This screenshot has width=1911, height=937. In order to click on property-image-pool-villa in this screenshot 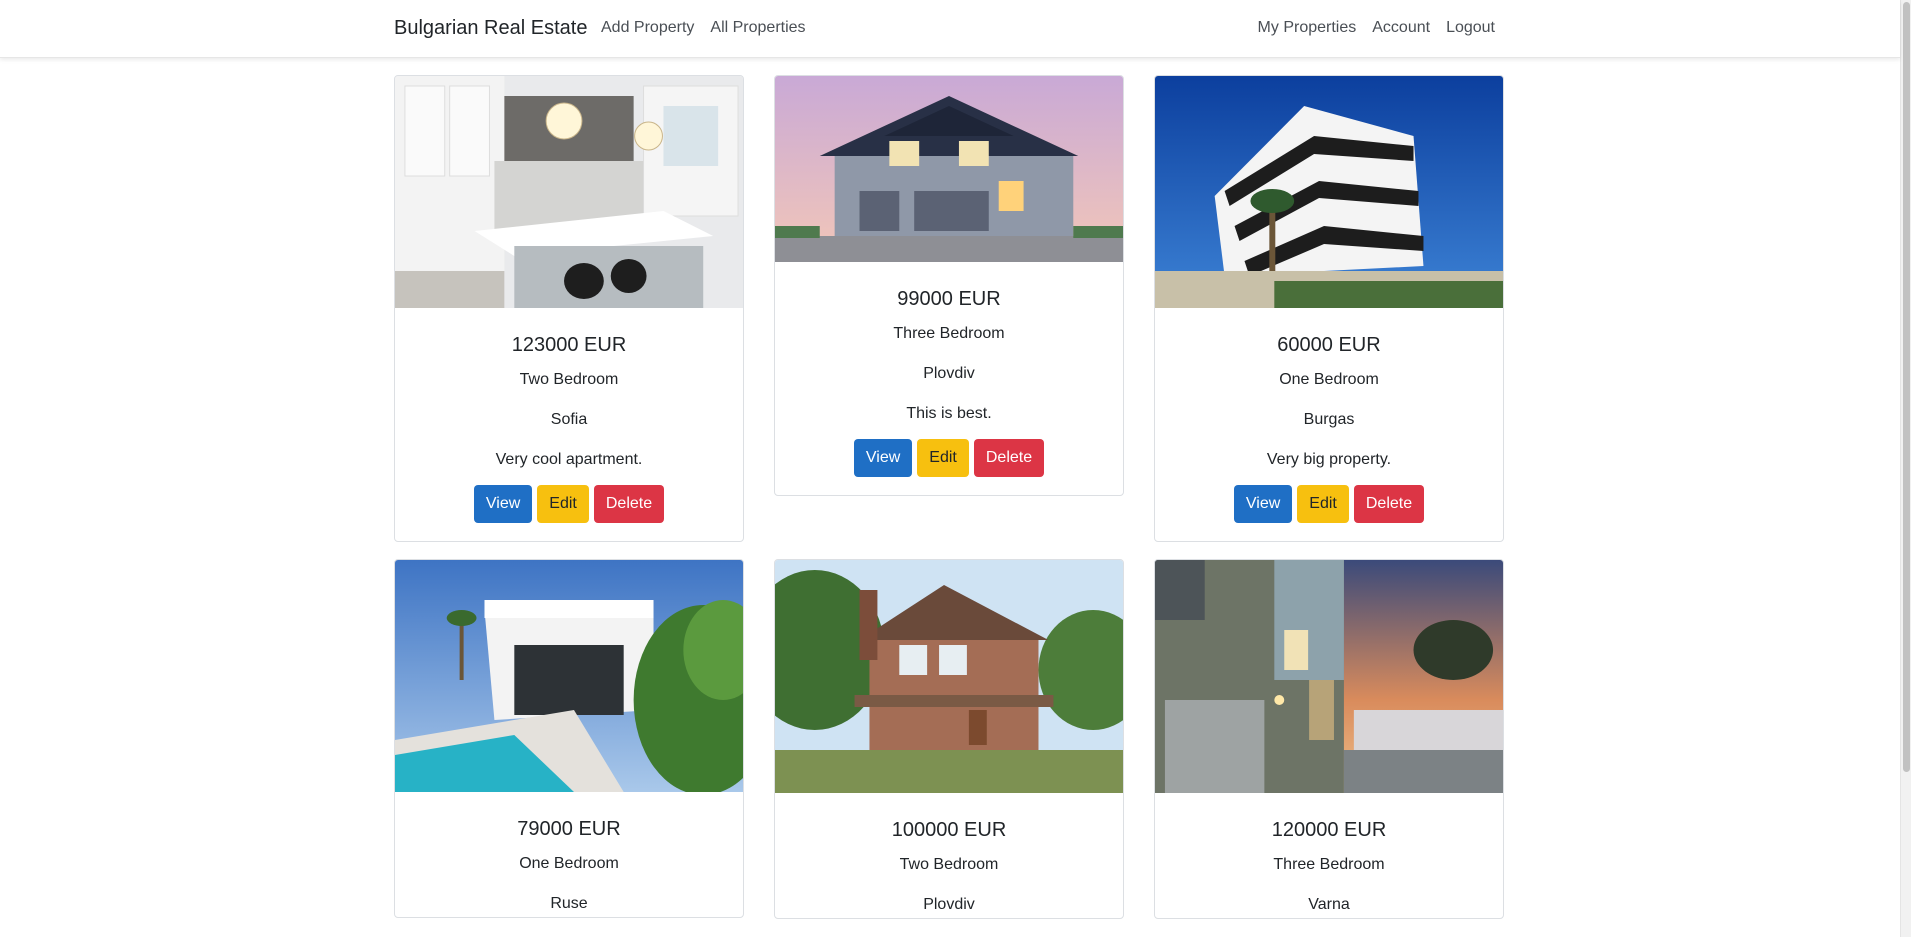, I will do `click(569, 676)`.